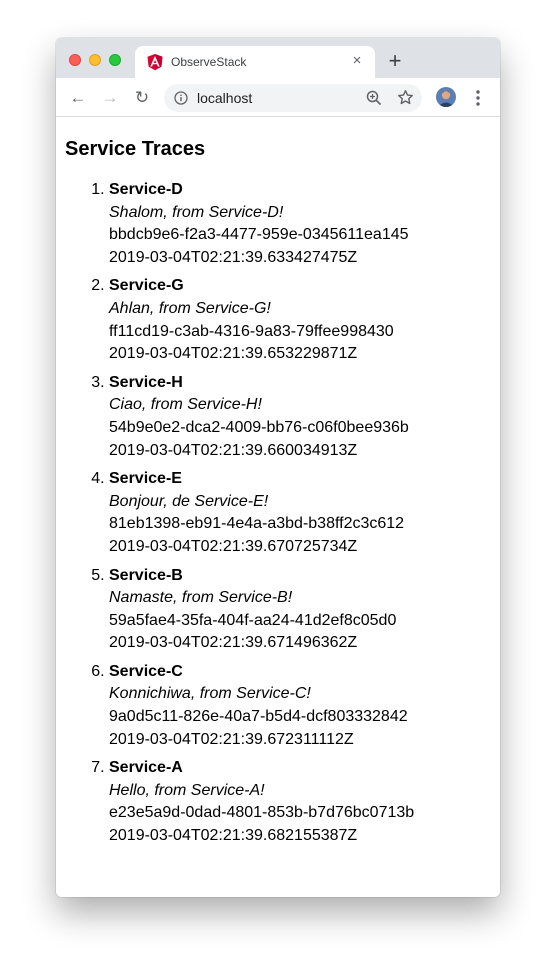 The height and width of the screenshot is (972, 556). What do you see at coordinates (135, 149) in the screenshot?
I see `page-title: Service Traces` at bounding box center [135, 149].